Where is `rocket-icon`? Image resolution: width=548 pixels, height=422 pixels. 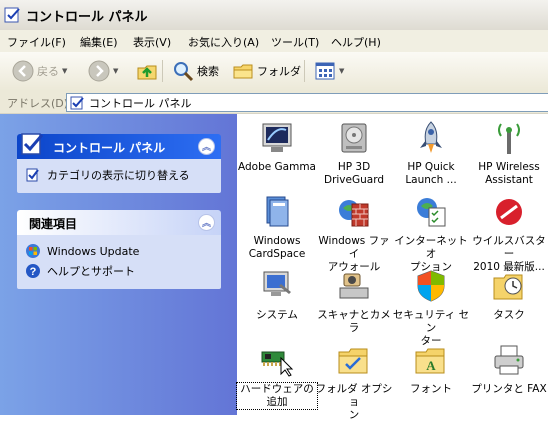
rocket-icon is located at coordinates (431, 137).